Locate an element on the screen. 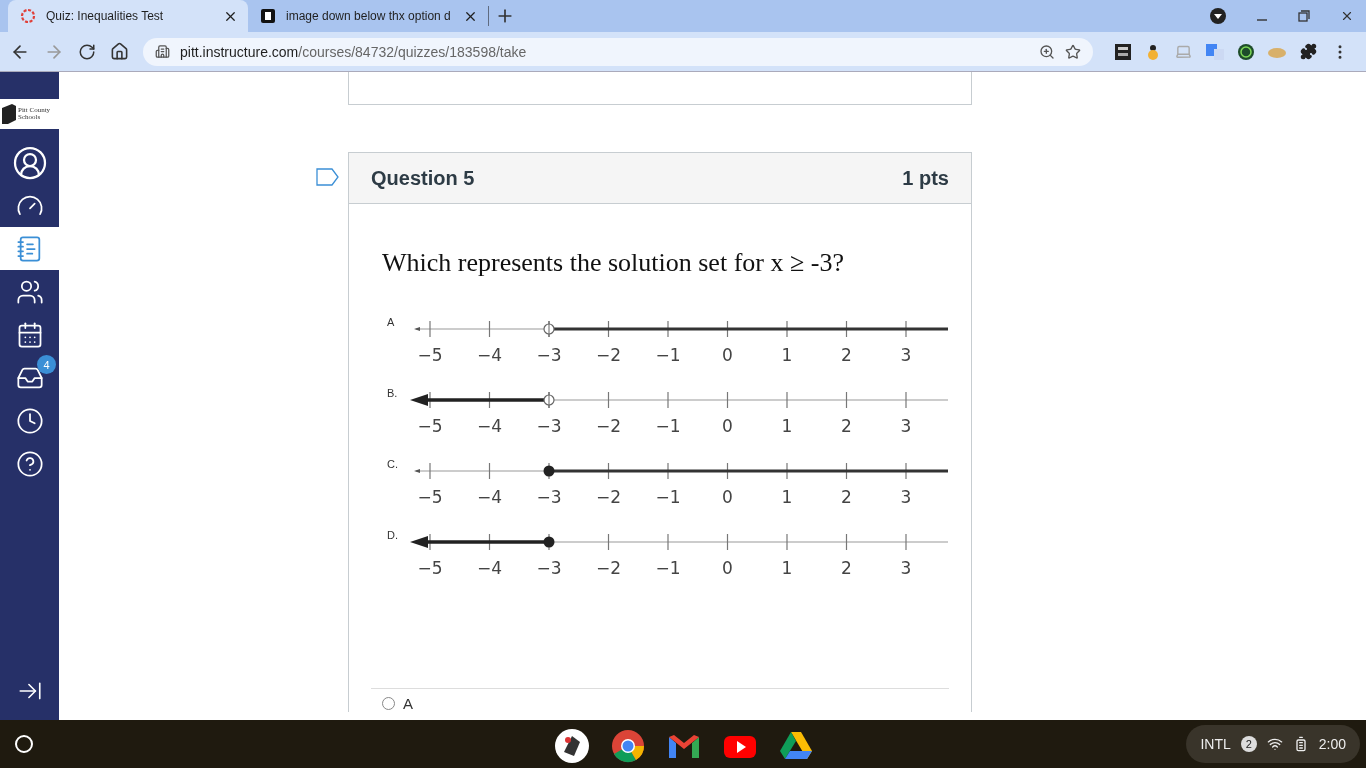 The width and height of the screenshot is (1366, 768). tab-title: Quiz: Inequalities Test is located at coordinates (105, 16).